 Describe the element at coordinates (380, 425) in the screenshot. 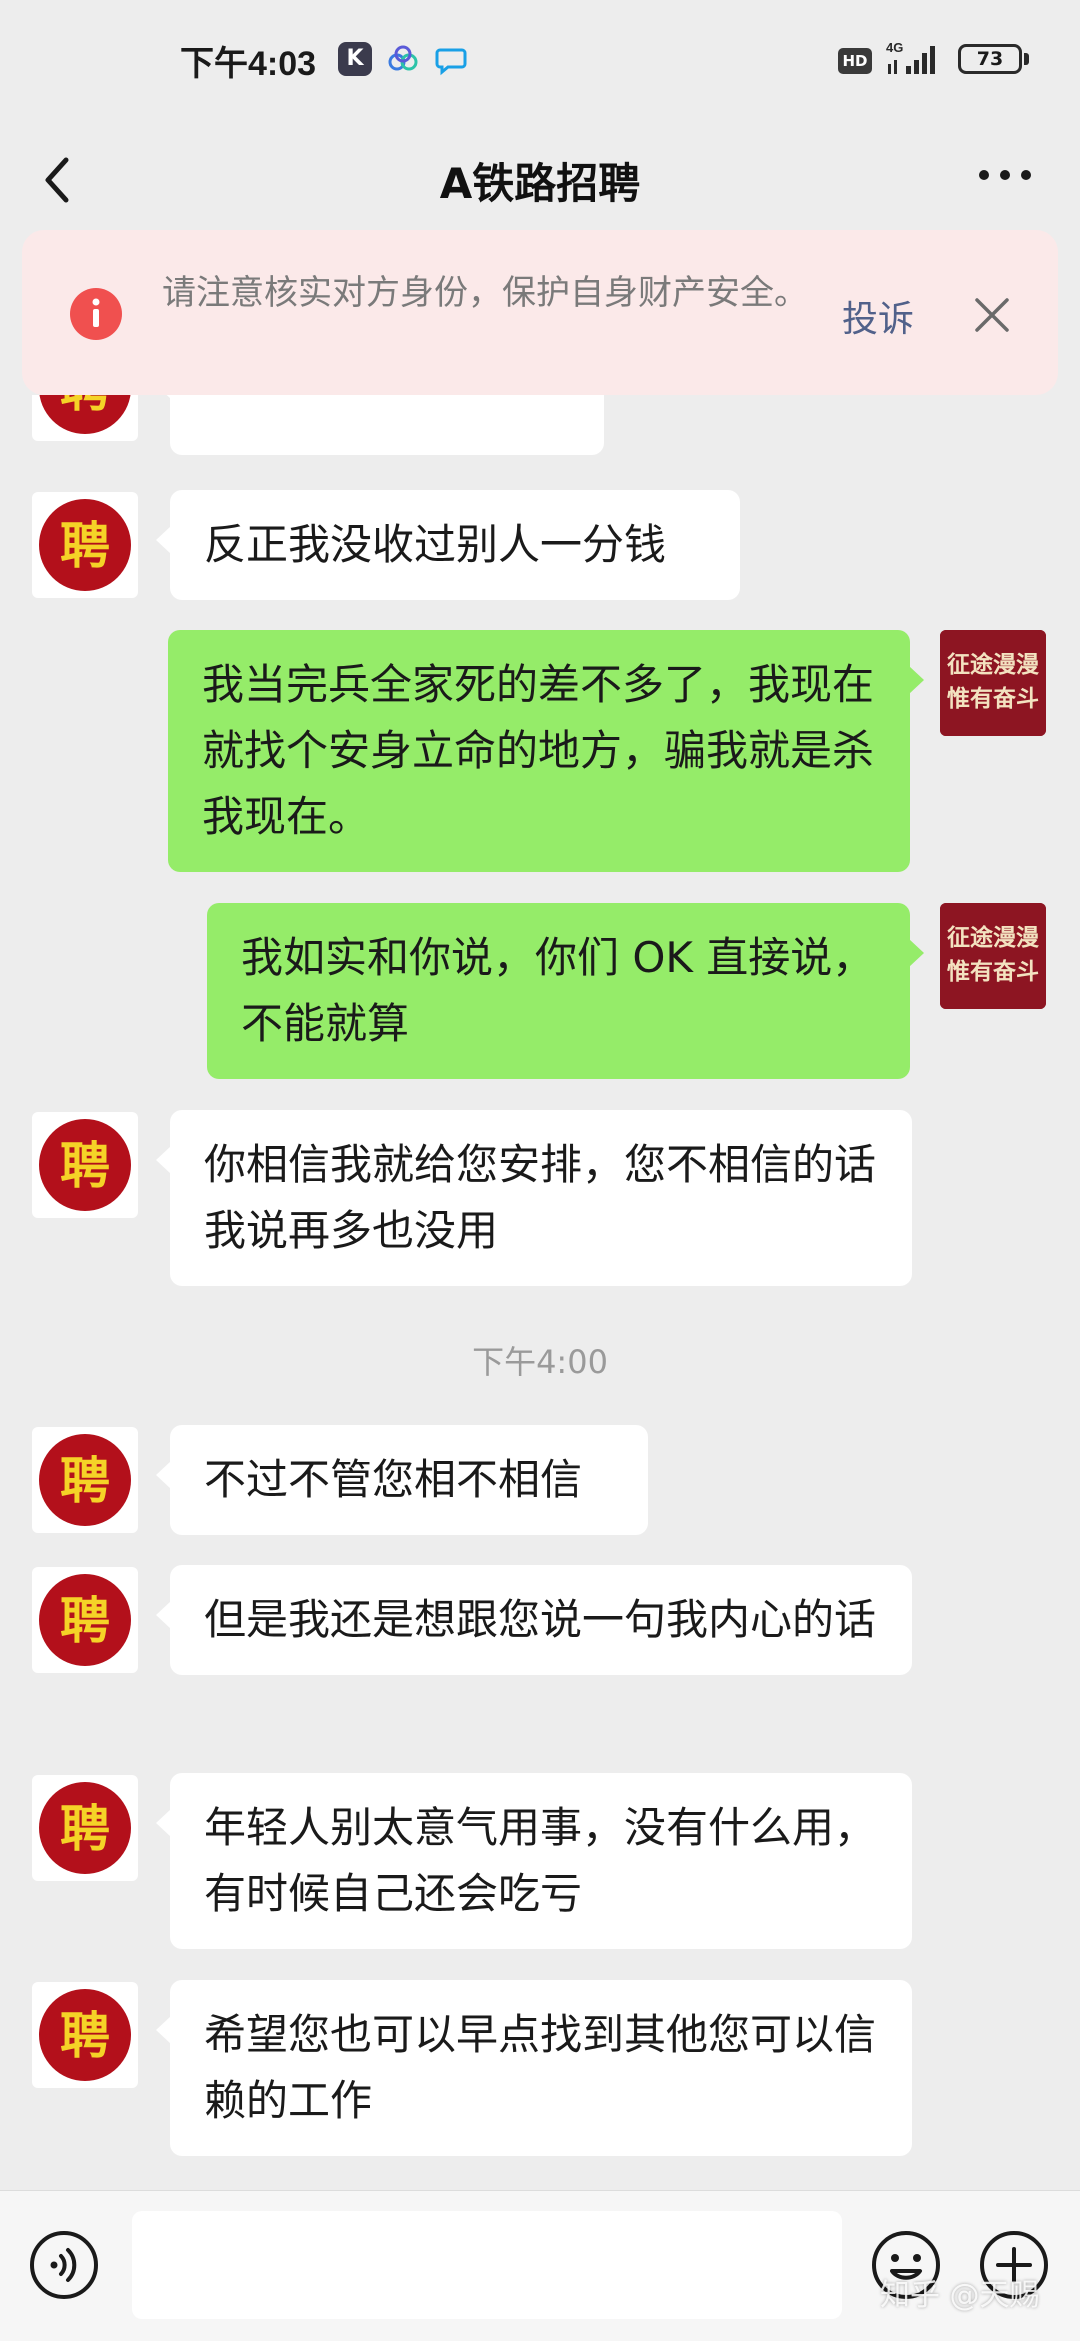

I see `message-bubble-partial` at that location.